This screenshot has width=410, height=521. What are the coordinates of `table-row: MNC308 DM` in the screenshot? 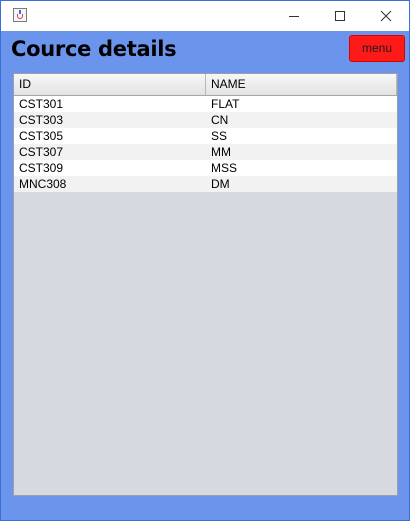 It's located at (205, 184).